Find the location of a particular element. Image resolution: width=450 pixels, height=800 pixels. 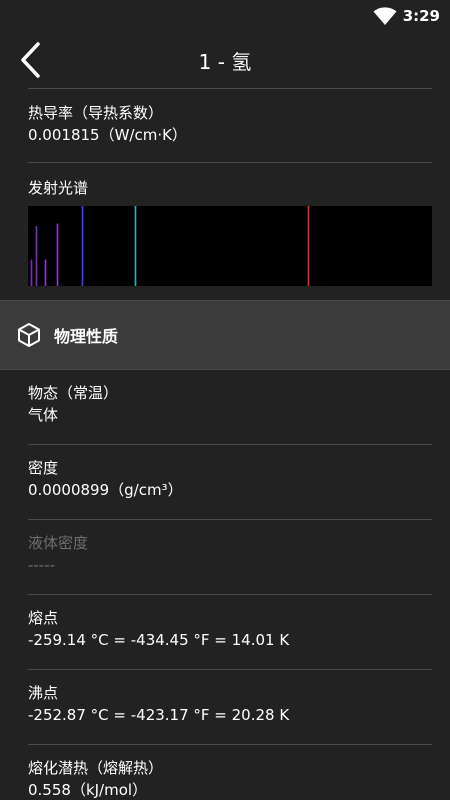

state-value: 气体 is located at coordinates (43, 415).